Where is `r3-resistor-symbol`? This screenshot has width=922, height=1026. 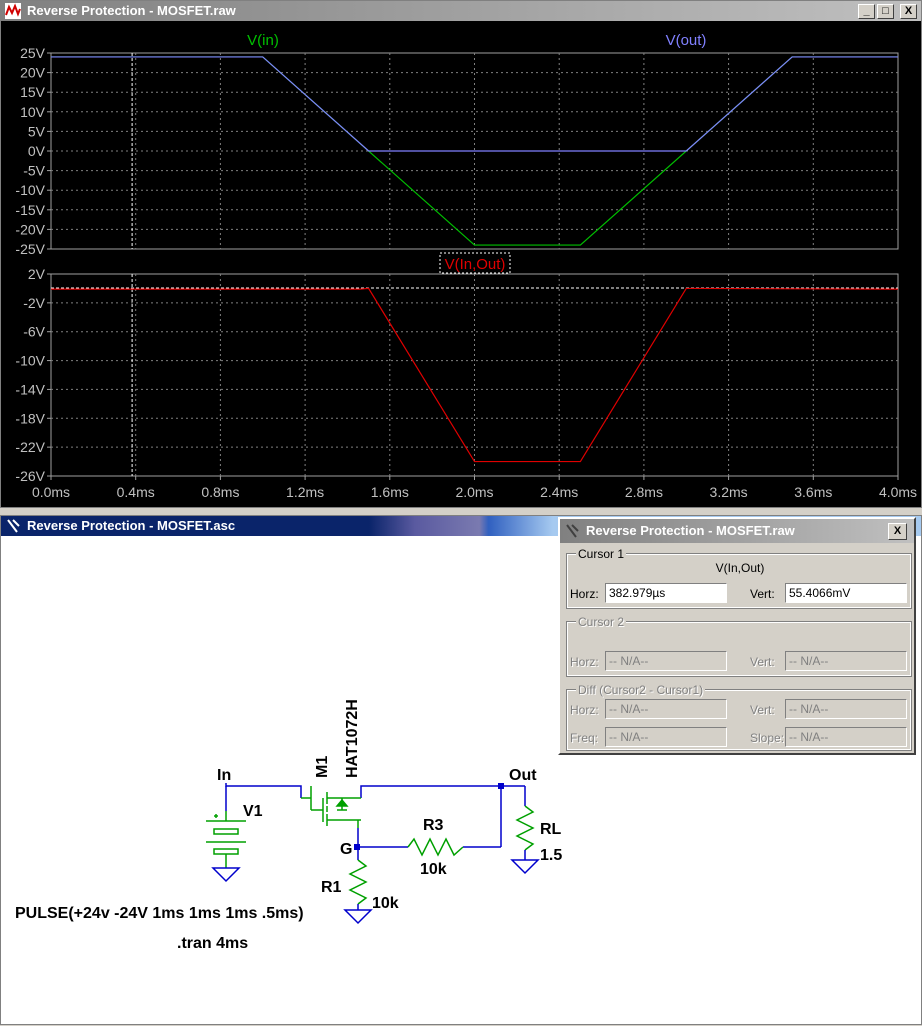
r3-resistor-symbol is located at coordinates (435, 847).